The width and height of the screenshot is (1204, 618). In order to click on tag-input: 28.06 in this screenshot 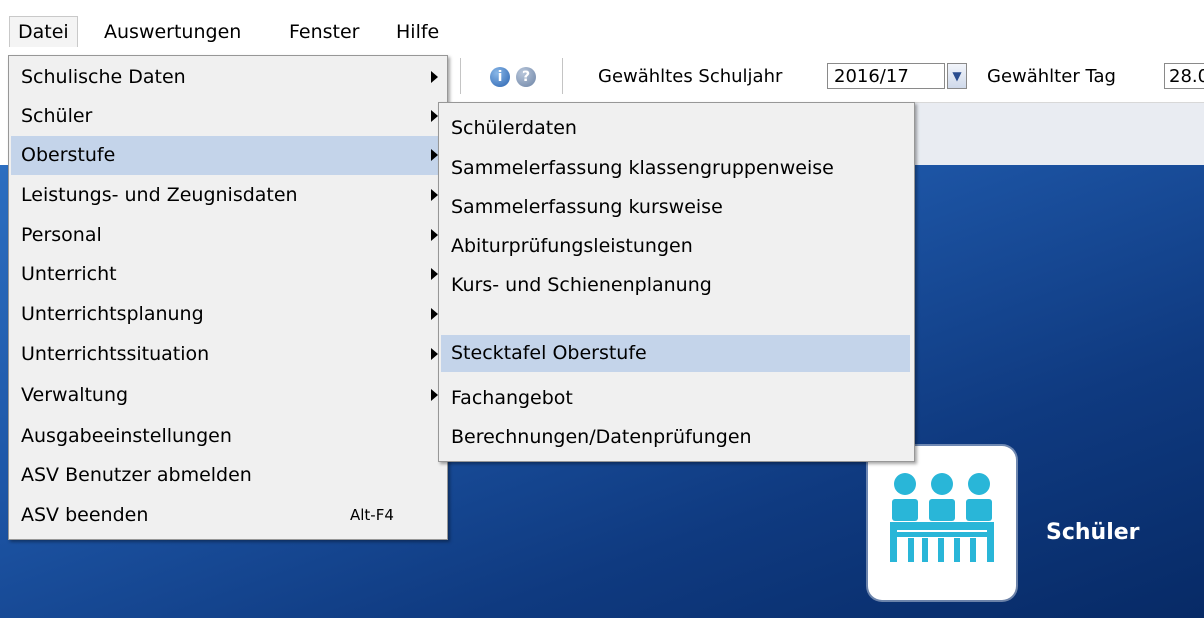, I will do `click(1184, 76)`.